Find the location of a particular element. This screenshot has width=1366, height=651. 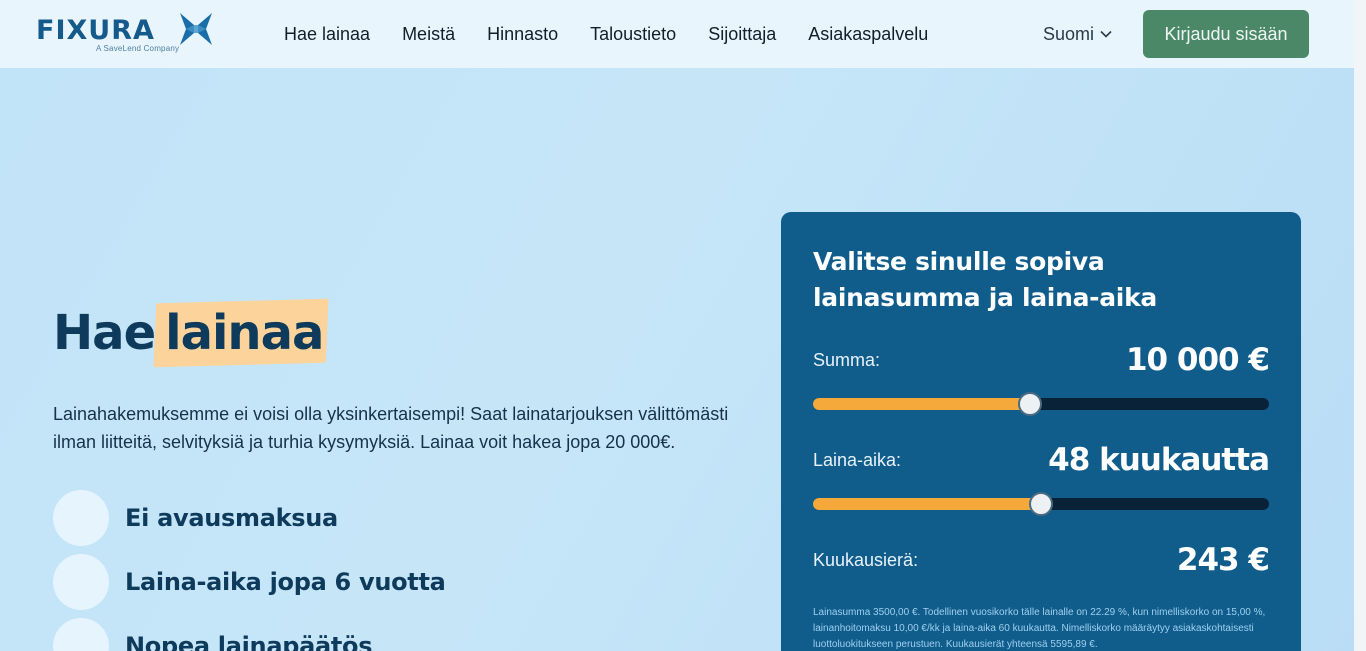

monthly-value: 243 € is located at coordinates (1223, 560).